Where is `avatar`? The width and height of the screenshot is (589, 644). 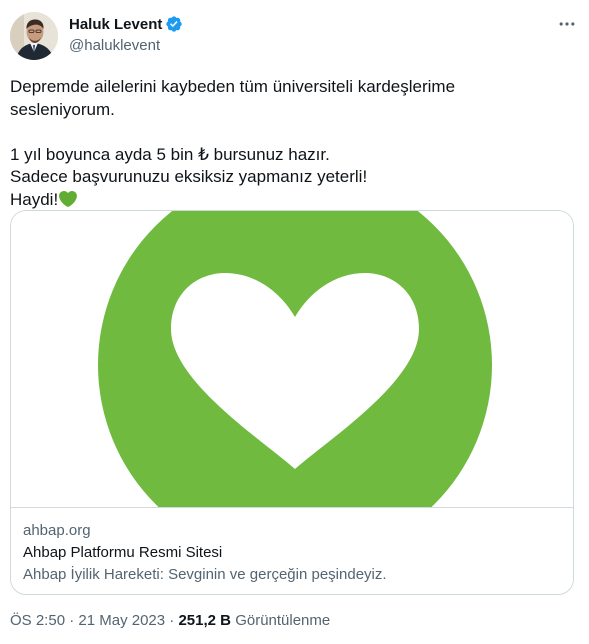
avatar is located at coordinates (34, 36).